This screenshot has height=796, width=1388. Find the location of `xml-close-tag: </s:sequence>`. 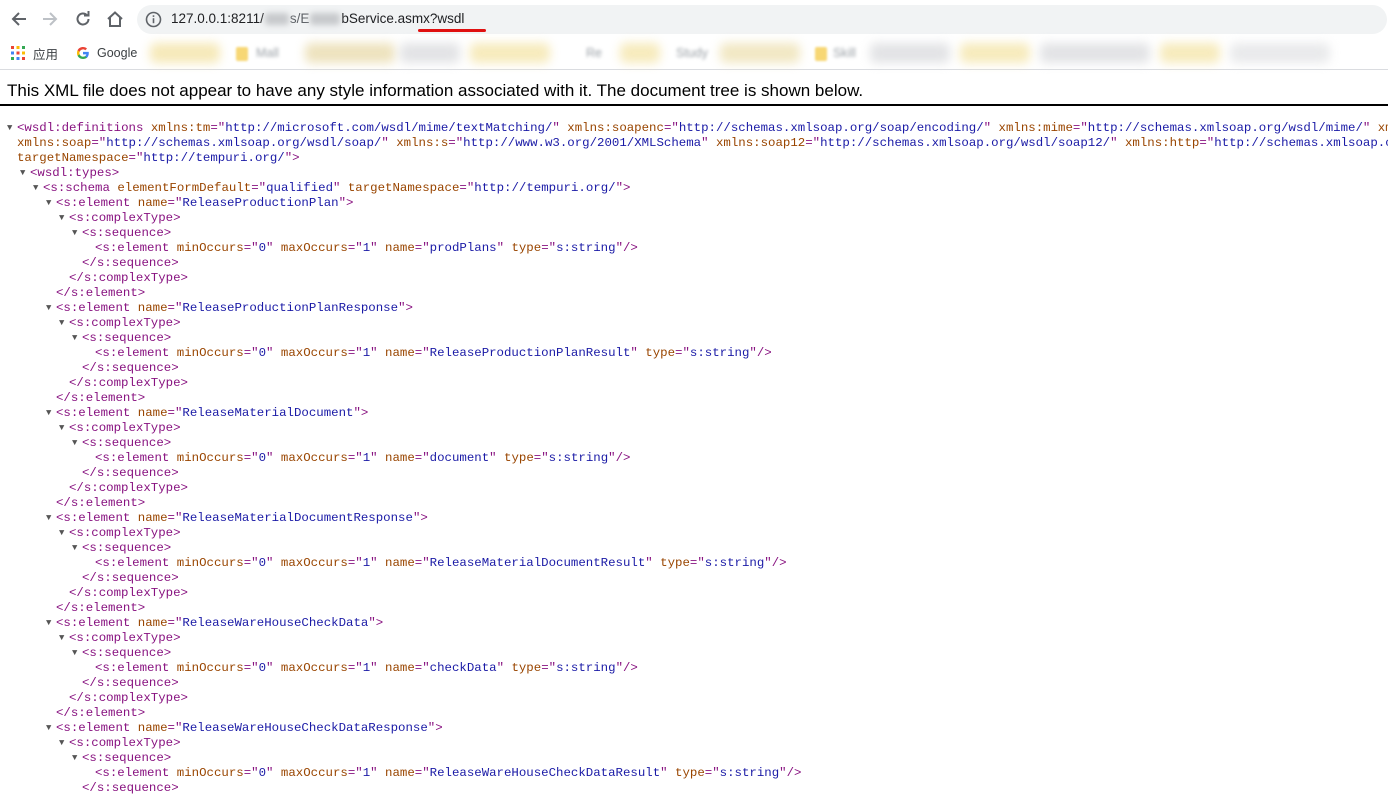

xml-close-tag: </s:sequence> is located at coordinates (130, 578).